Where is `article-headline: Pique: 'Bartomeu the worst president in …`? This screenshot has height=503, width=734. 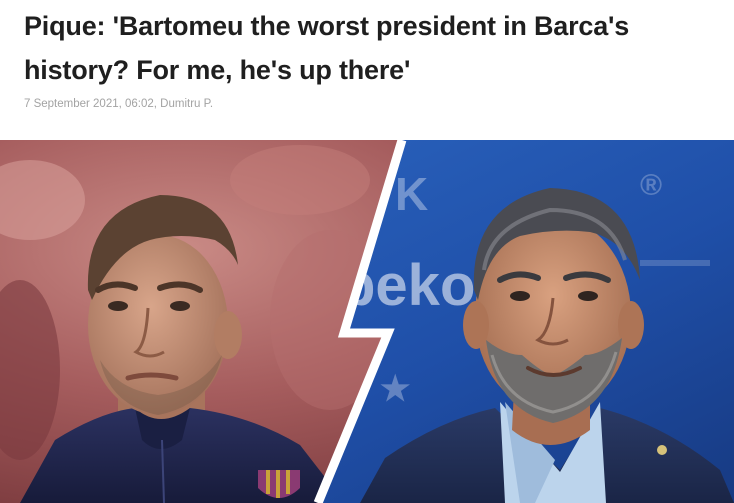
article-headline: Pique: 'Bartomeu the worst president in … is located at coordinates (327, 48).